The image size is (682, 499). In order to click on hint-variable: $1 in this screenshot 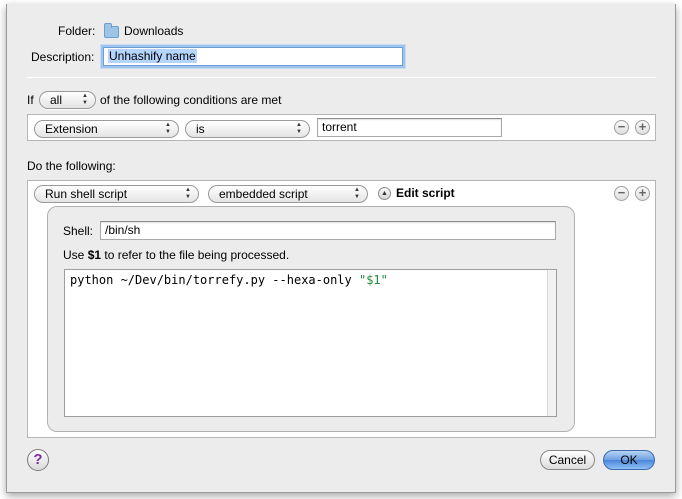, I will do `click(94, 255)`.